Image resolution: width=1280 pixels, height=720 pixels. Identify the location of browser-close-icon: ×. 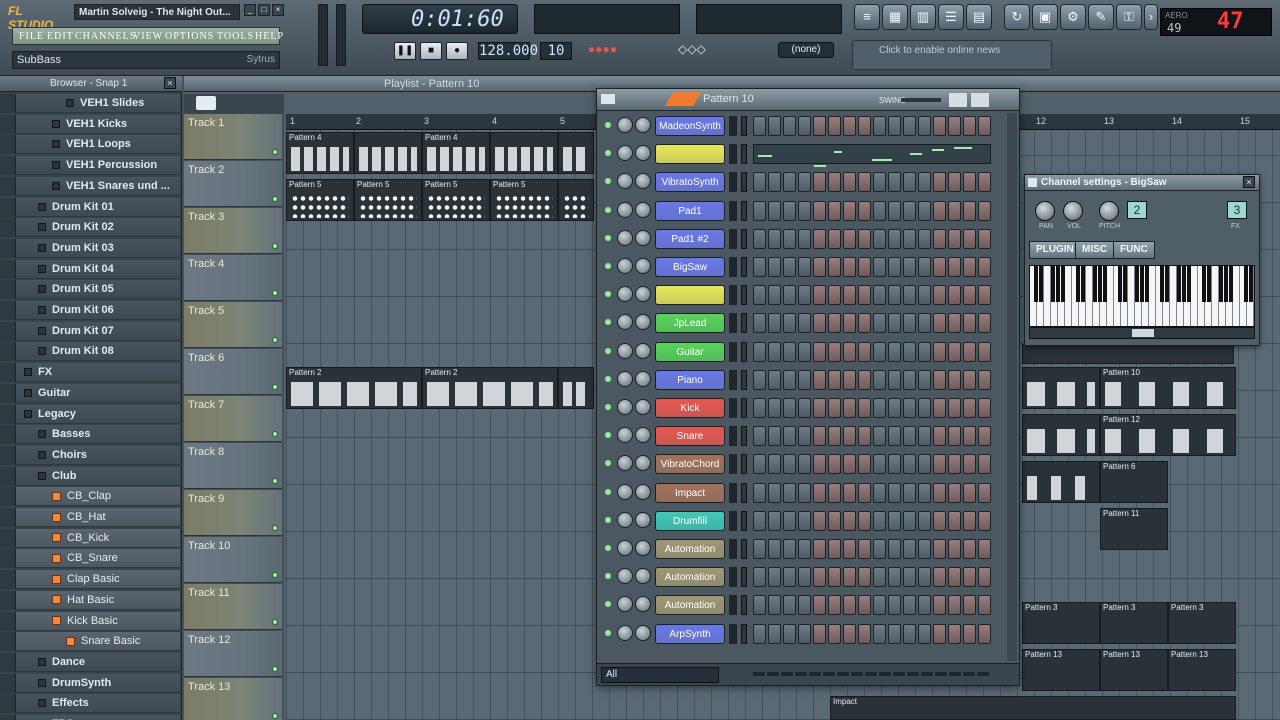
(170, 83).